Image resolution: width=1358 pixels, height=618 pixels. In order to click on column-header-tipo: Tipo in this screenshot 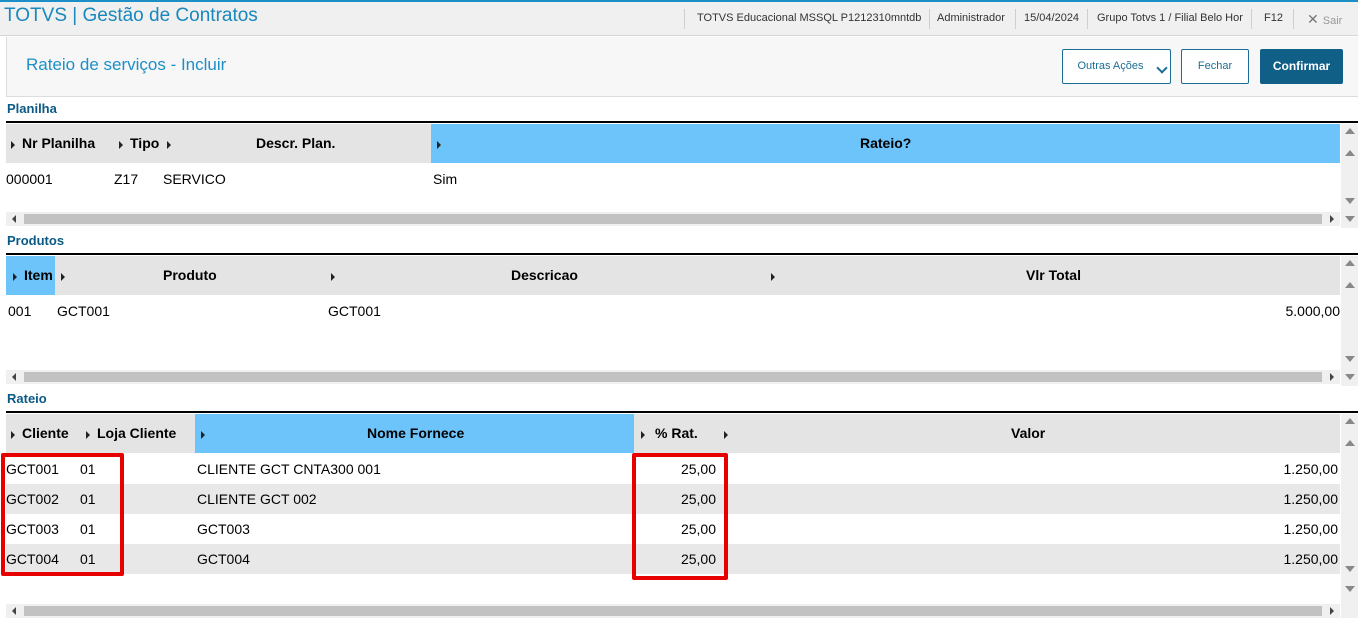, I will do `click(148, 143)`.